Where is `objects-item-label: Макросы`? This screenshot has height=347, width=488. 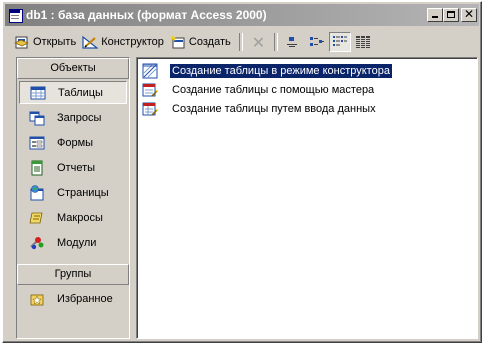 objects-item-label: Макросы is located at coordinates (80, 217).